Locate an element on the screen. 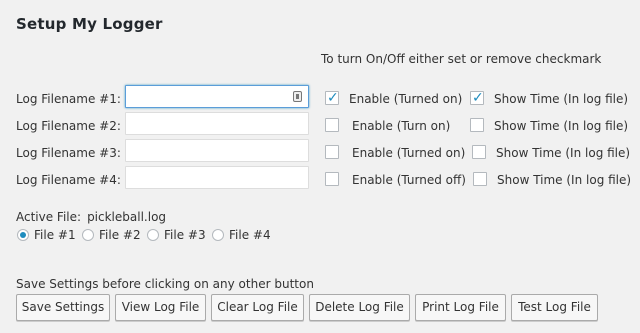  enable-label-1: Enable (Turned on) is located at coordinates (406, 99).